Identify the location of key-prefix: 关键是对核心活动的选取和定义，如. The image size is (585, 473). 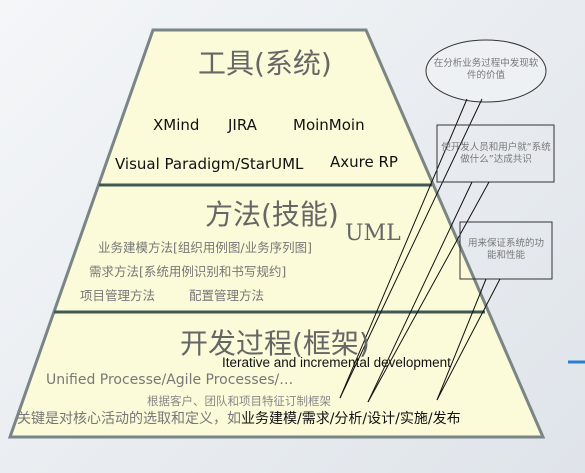
(129, 419).